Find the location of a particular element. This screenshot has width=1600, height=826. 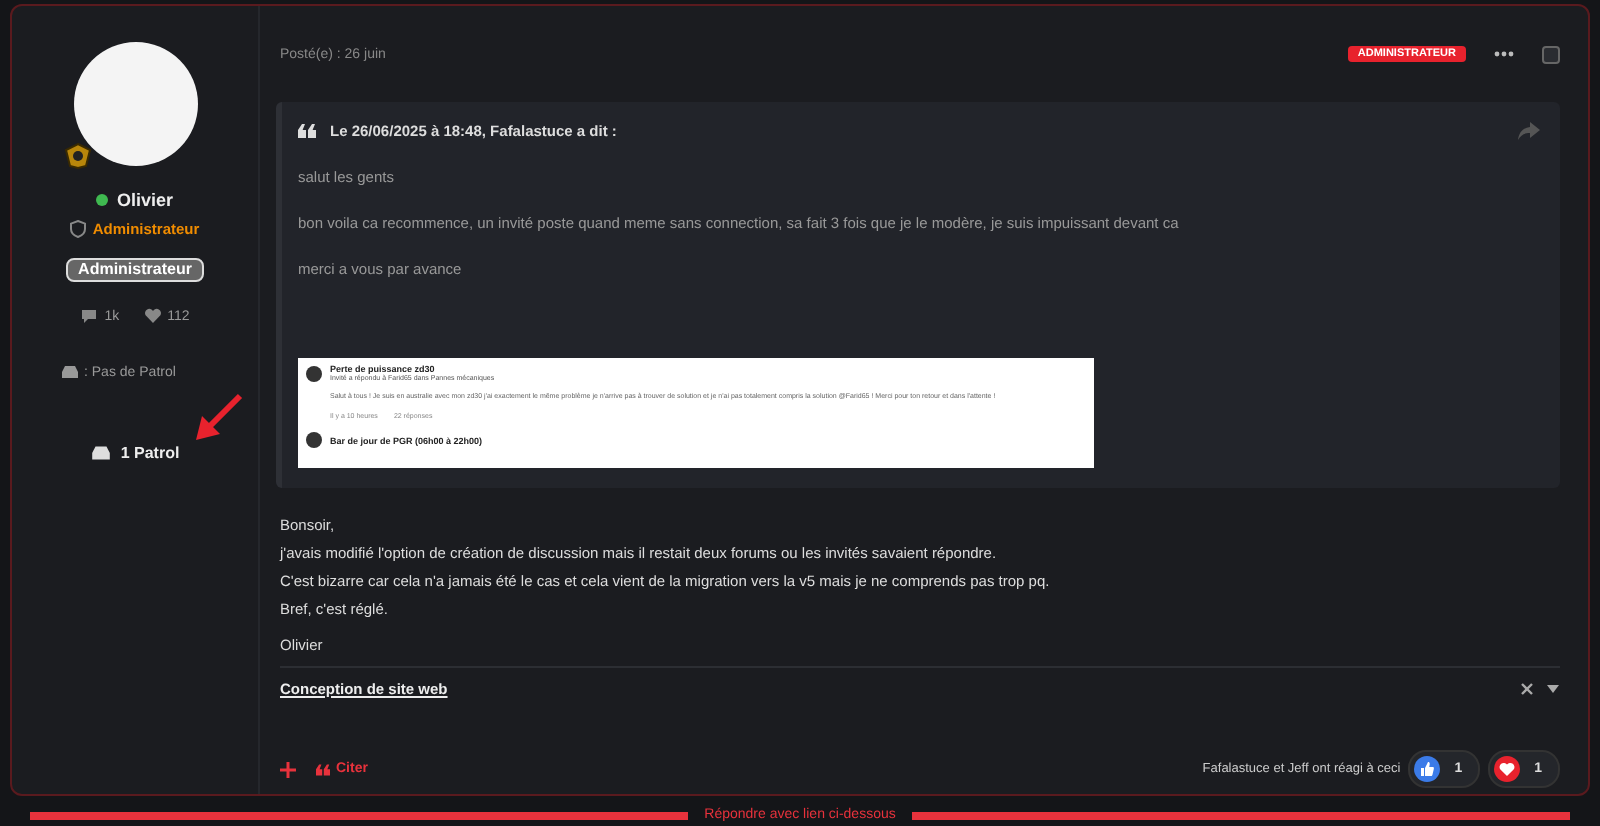

plus-icon is located at coordinates (288, 769).